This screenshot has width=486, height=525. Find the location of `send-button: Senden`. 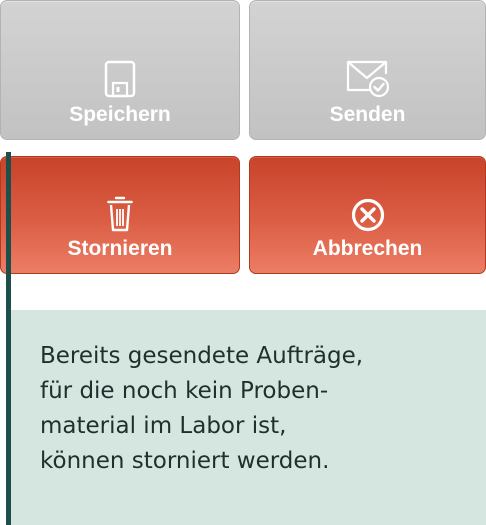

send-button: Senden is located at coordinates (367, 70).